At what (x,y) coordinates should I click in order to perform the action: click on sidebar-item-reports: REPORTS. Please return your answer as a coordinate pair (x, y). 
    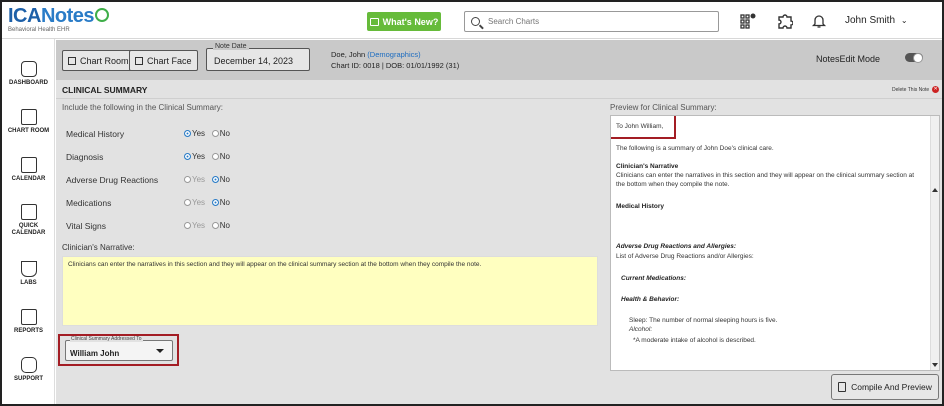
    Looking at the image, I should click on (28, 322).